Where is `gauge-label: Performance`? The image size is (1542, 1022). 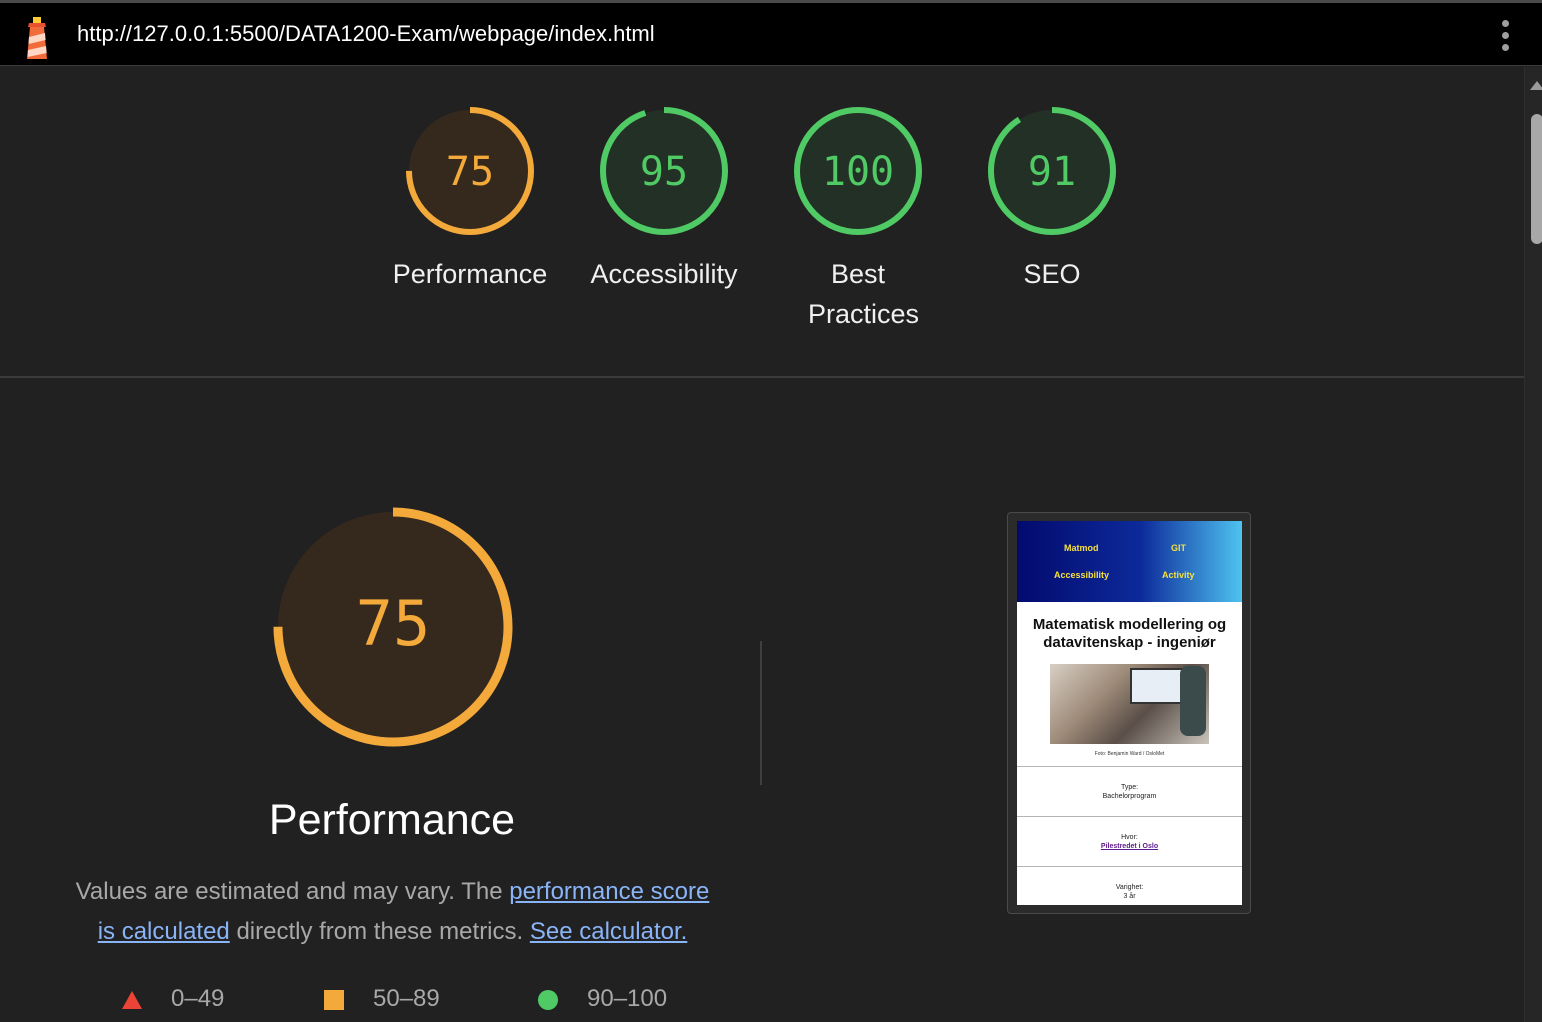
gauge-label: Performance is located at coordinates (470, 274).